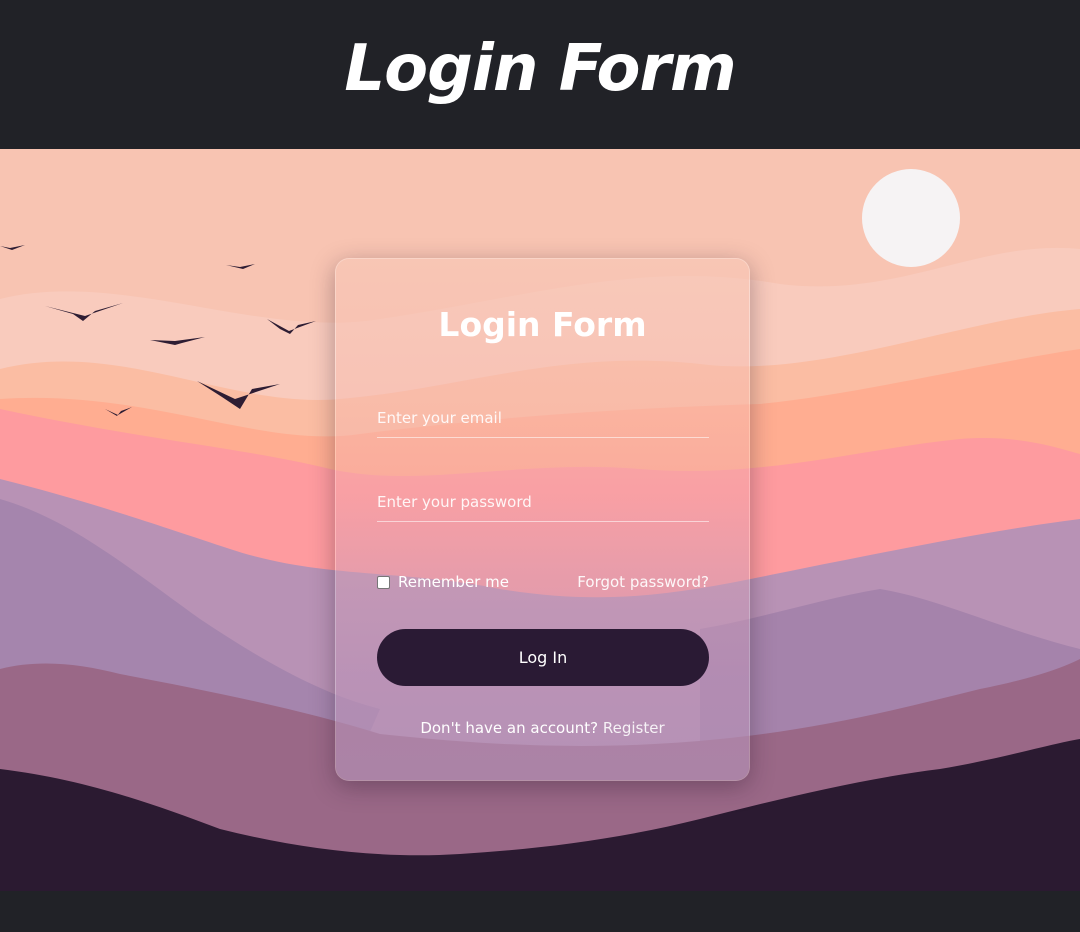  What do you see at coordinates (540, 68) in the screenshot?
I see `banner-title: Login Form` at bounding box center [540, 68].